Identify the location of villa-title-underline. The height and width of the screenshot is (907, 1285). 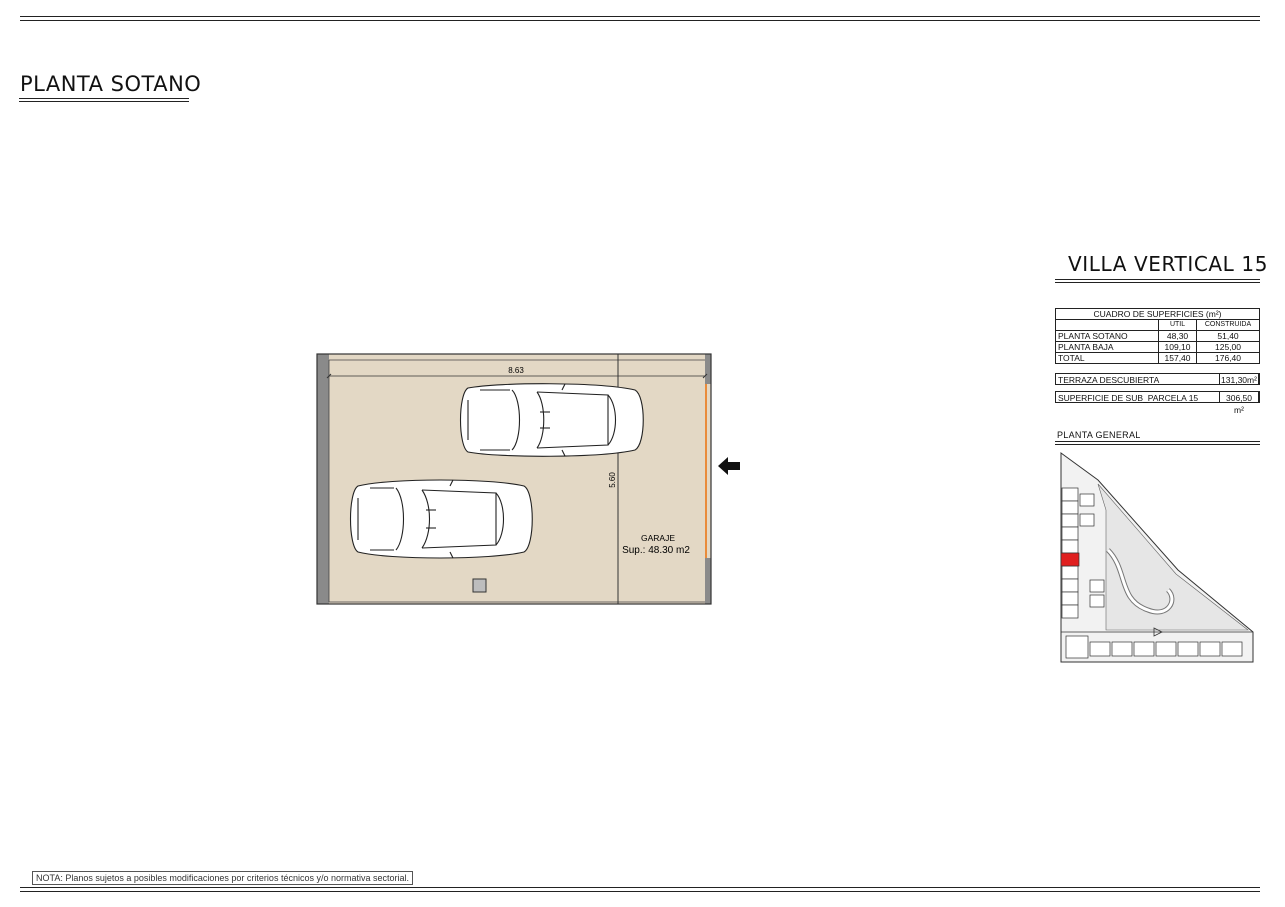
(1157, 279).